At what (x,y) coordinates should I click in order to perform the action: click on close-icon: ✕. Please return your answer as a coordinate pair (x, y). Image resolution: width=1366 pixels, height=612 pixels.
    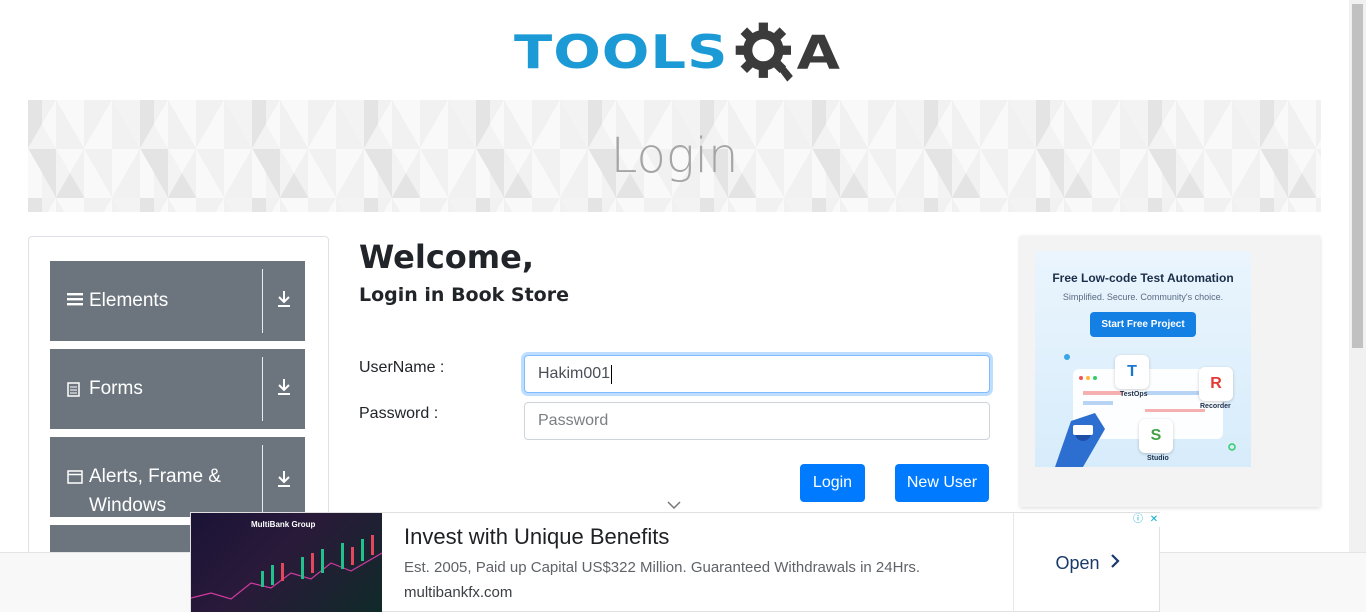
    Looking at the image, I should click on (1154, 520).